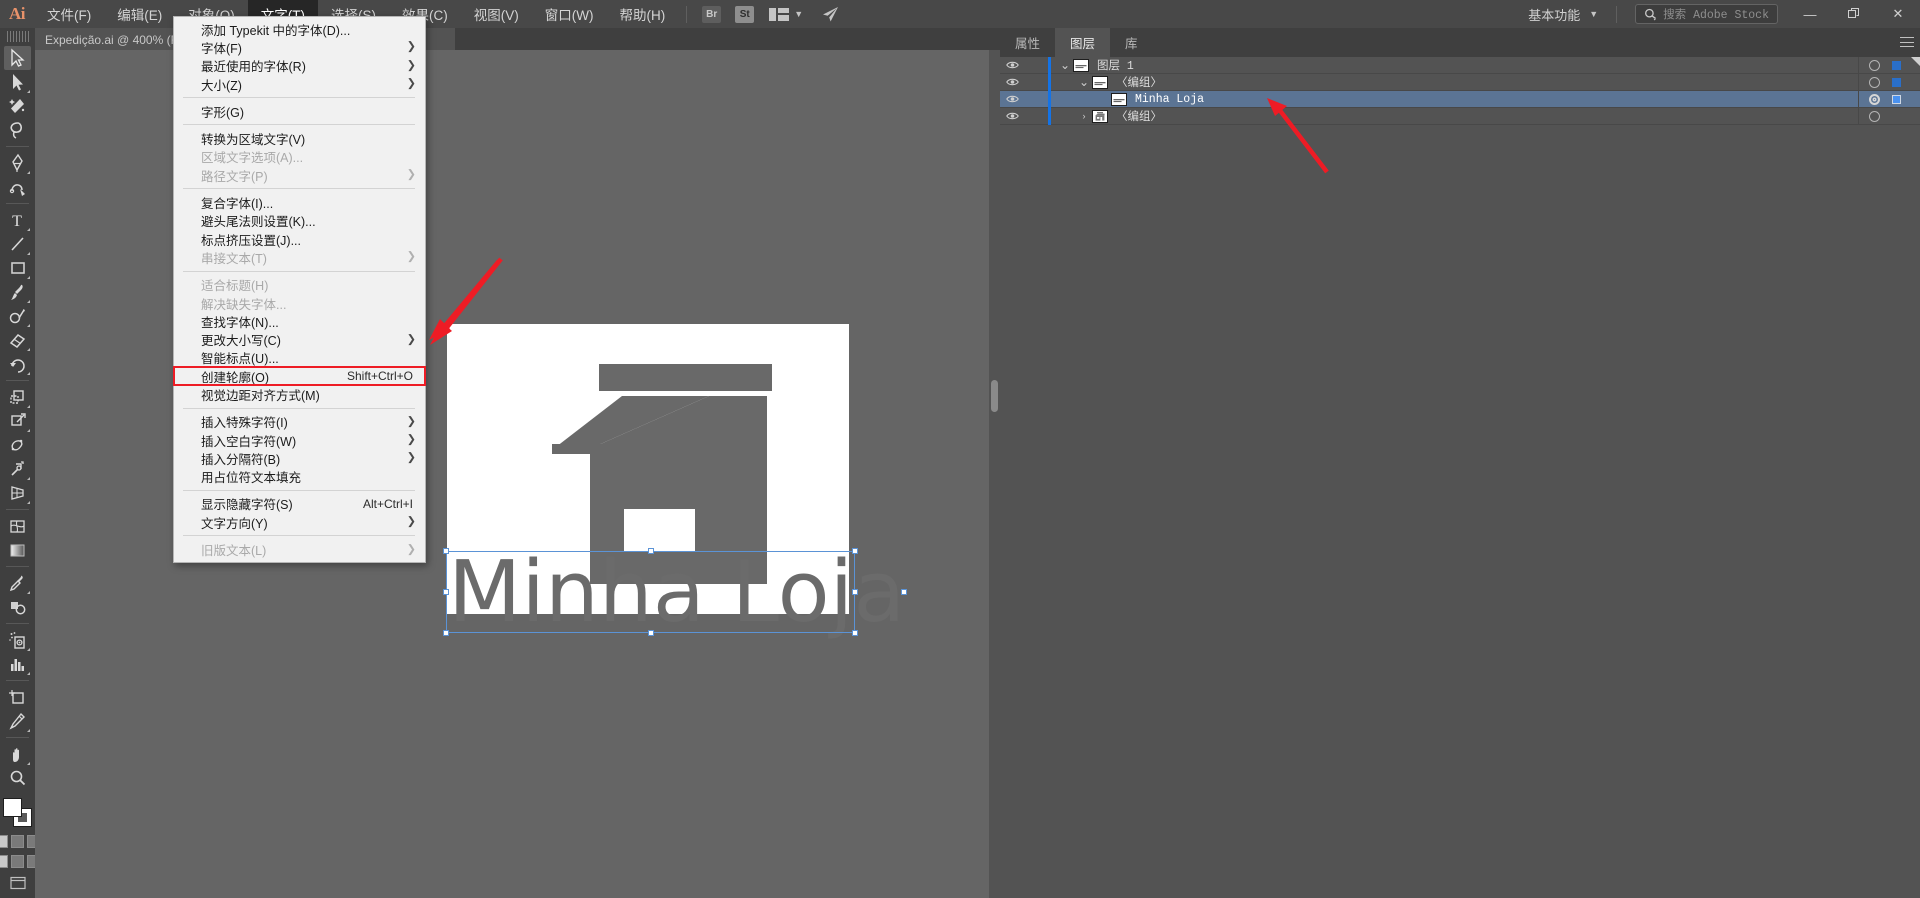  I want to click on eraser-tool, so click(17, 340).